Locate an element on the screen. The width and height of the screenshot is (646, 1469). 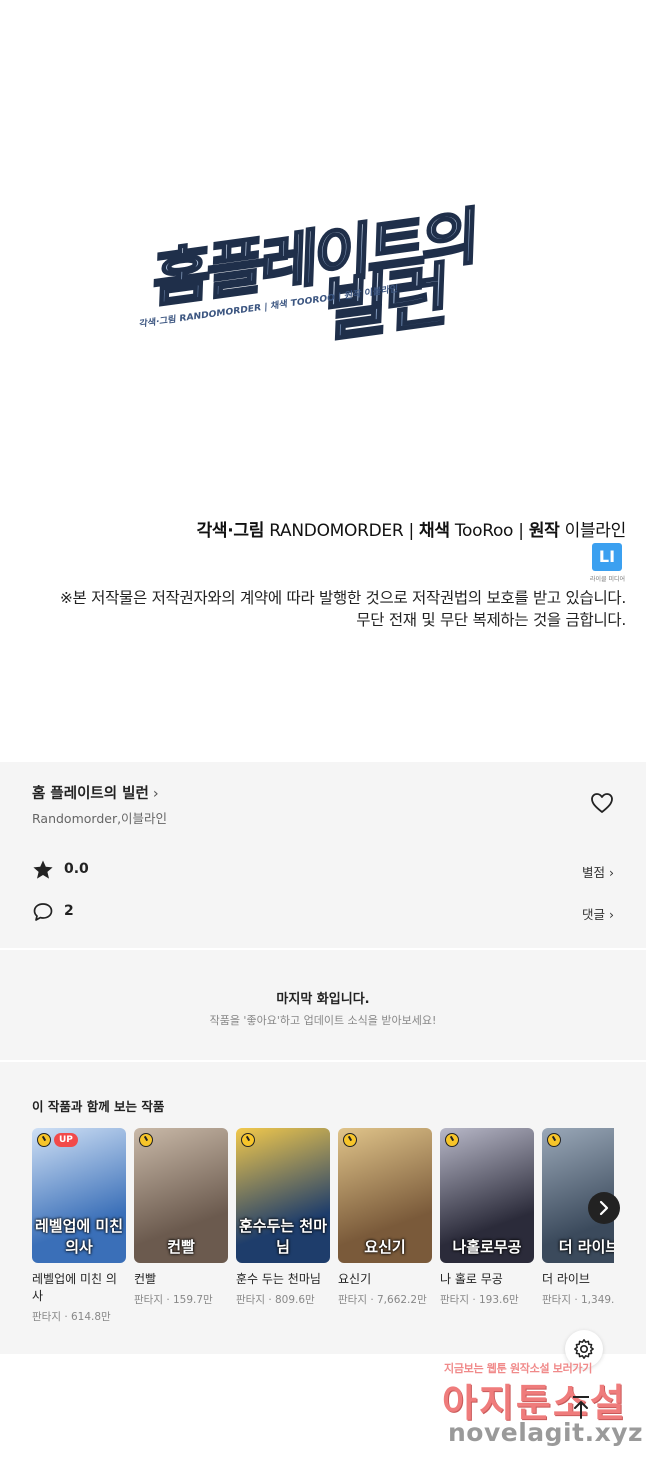
series-authors: Randomorder,이블라인 is located at coordinates (100, 818).